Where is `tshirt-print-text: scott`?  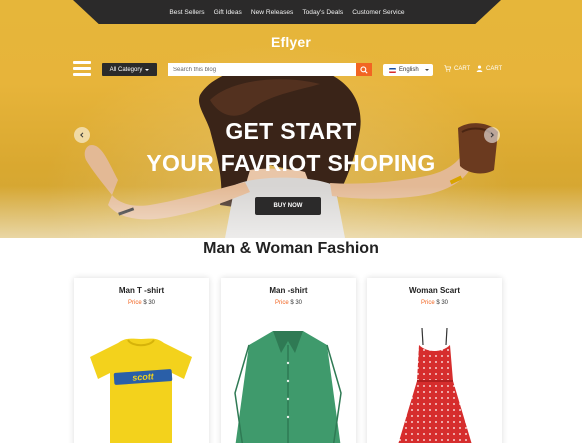
tshirt-print-text: scott is located at coordinates (143, 377).